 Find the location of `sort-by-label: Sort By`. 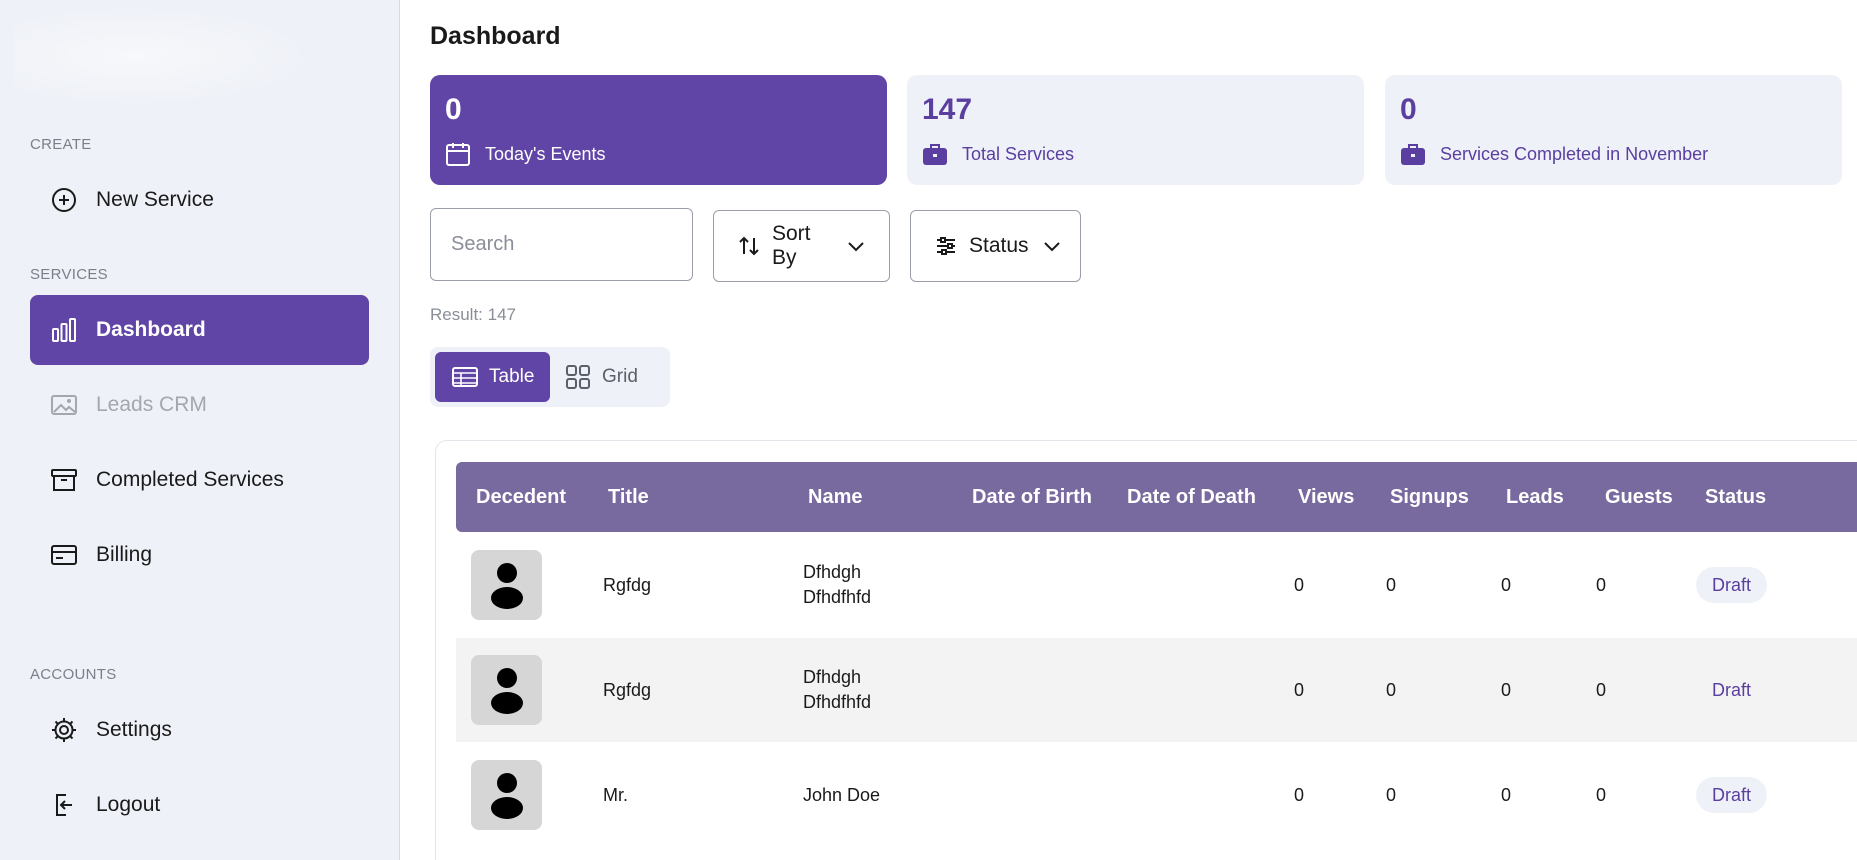

sort-by-label: Sort By is located at coordinates (791, 245).